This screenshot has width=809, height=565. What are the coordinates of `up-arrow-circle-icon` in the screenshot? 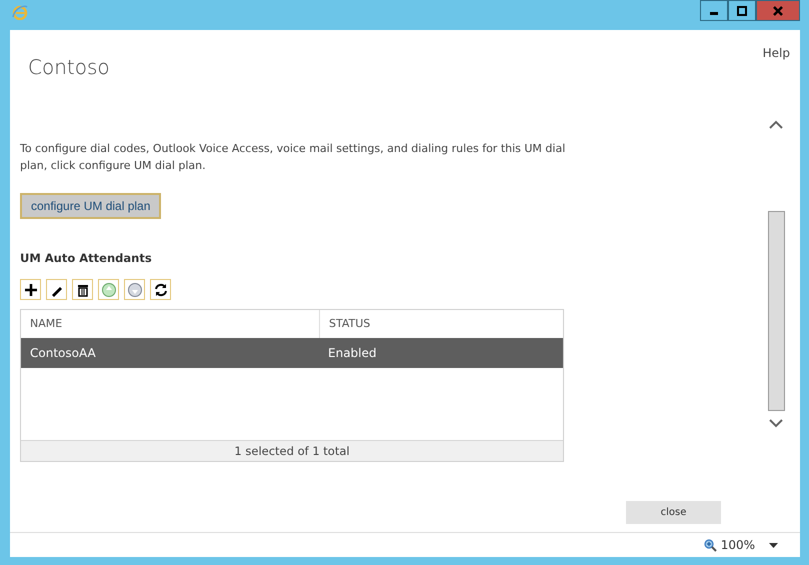 It's located at (108, 290).